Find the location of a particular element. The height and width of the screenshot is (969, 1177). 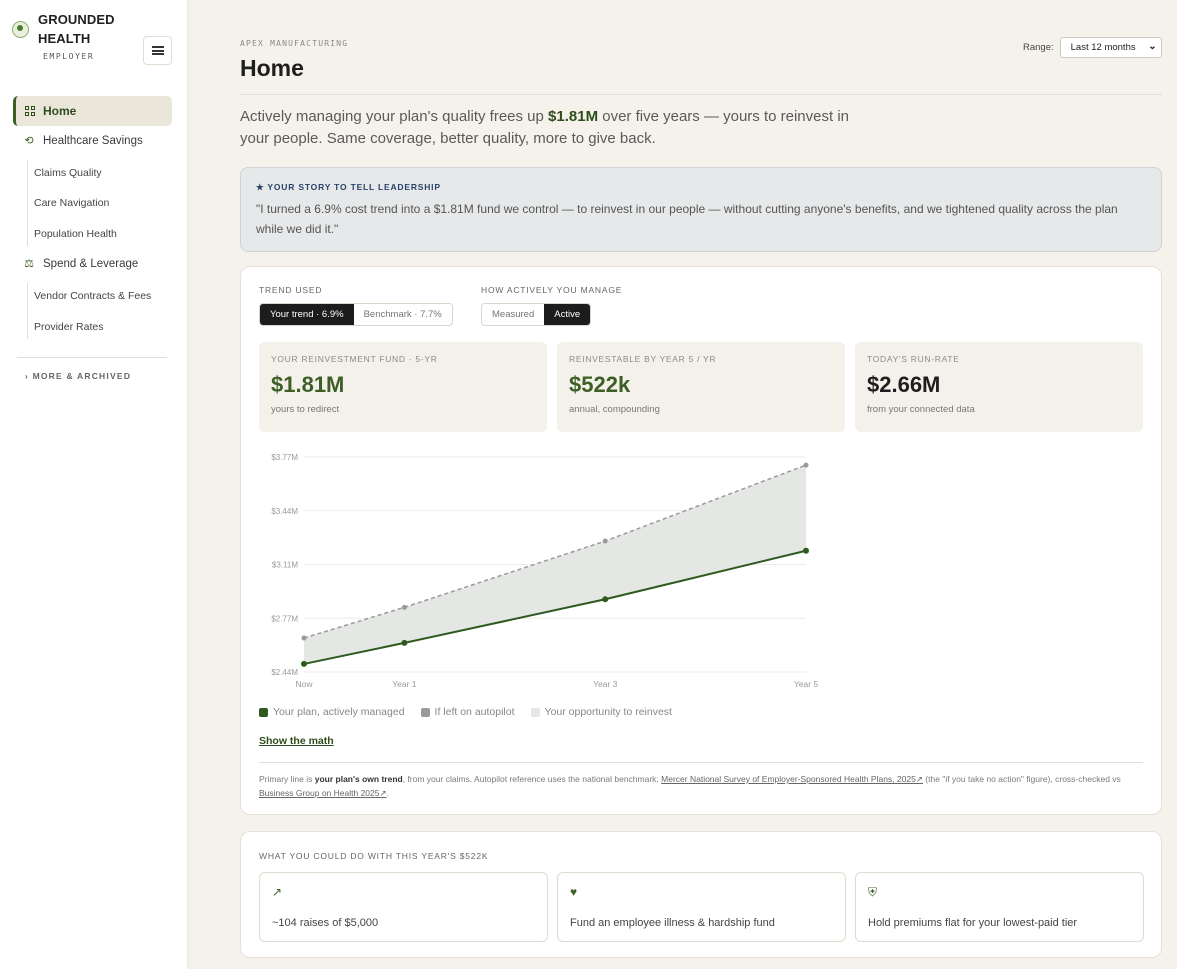

kpi-value: $2.66M is located at coordinates (904, 384).